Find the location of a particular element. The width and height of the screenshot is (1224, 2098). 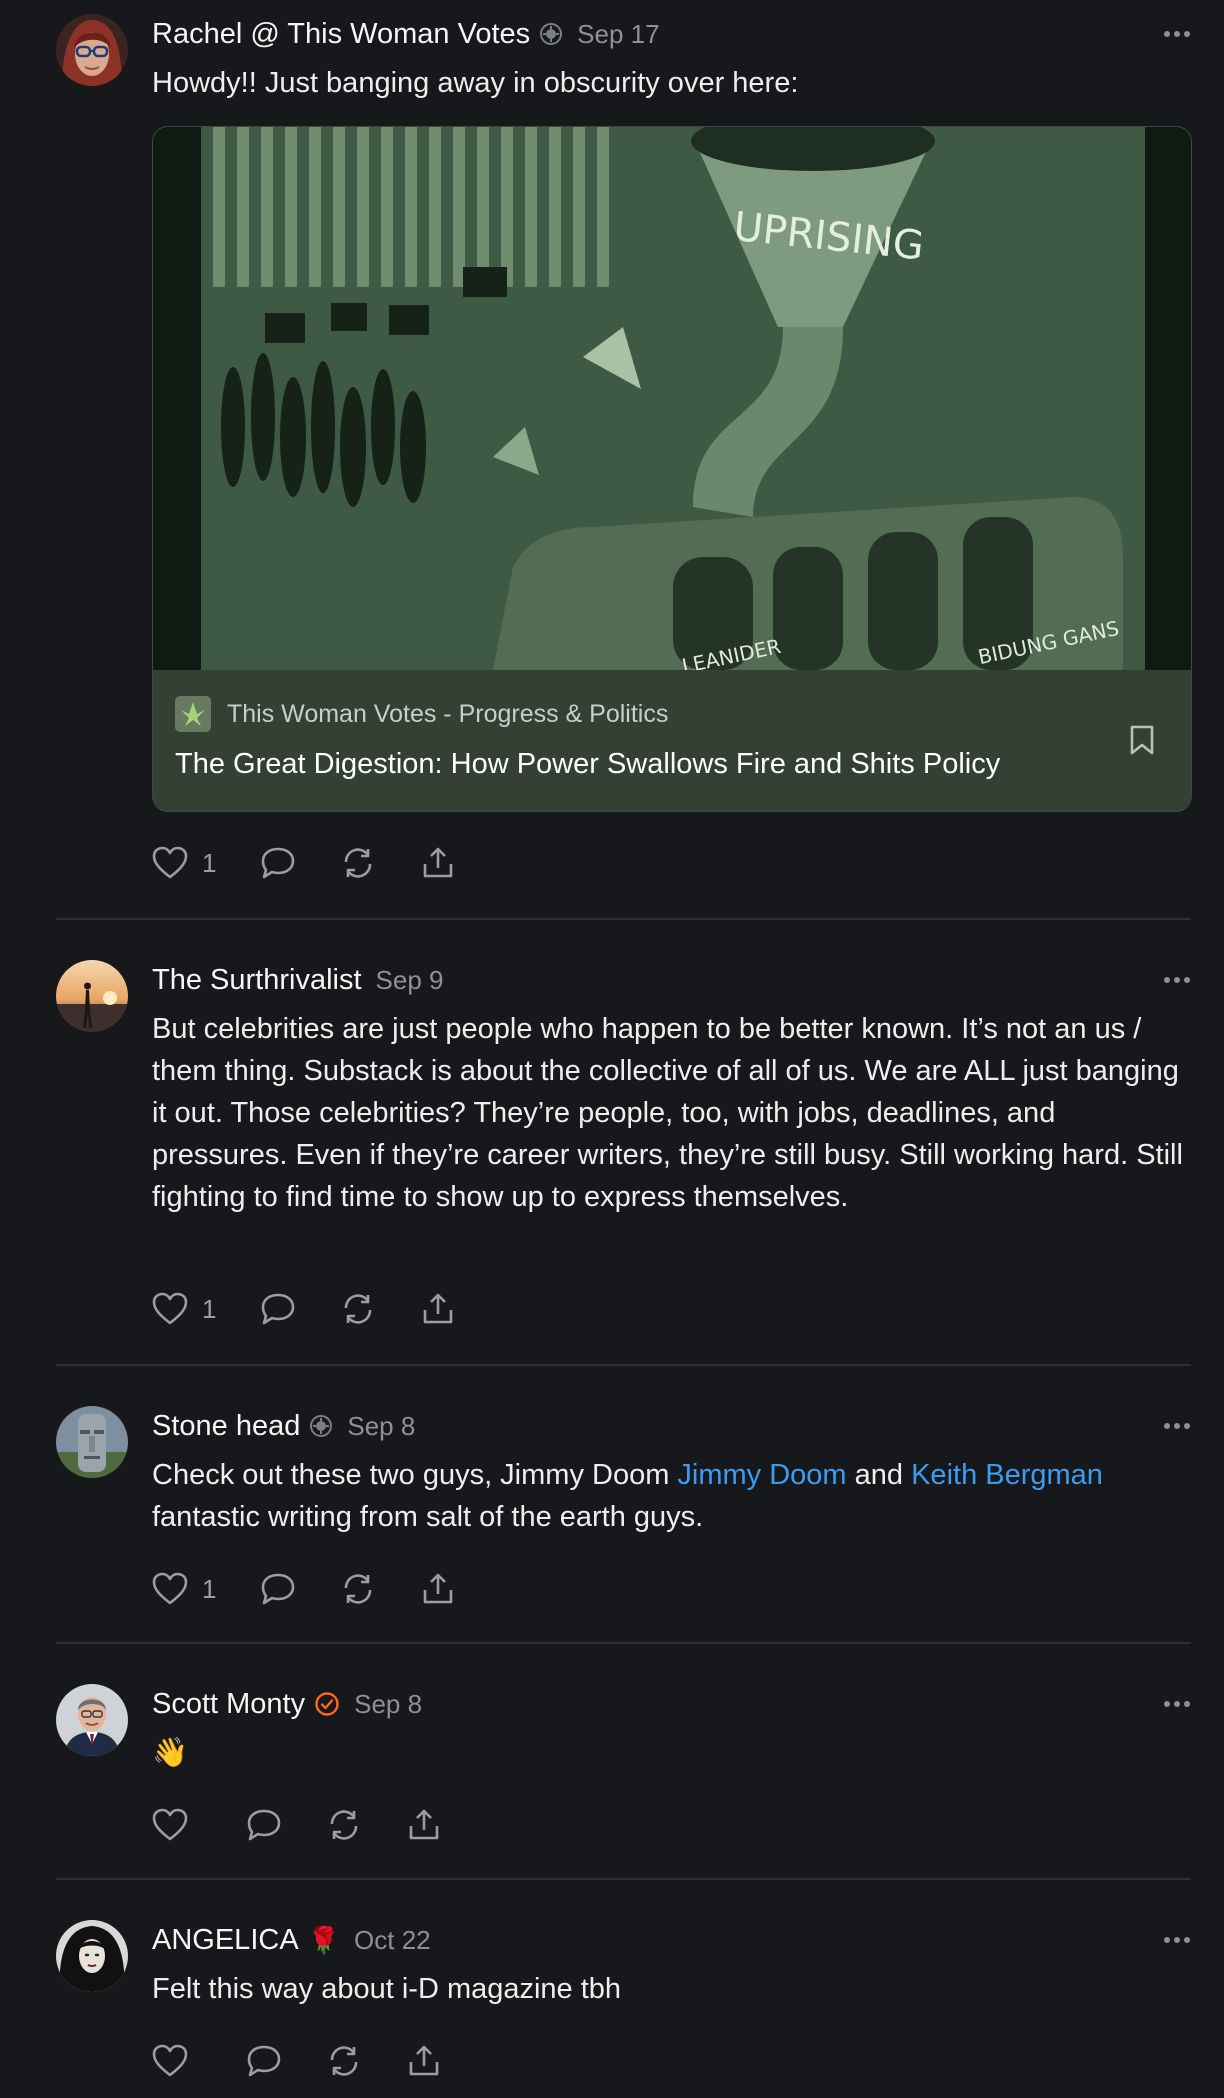

comment-text-part: and is located at coordinates (879, 1475).